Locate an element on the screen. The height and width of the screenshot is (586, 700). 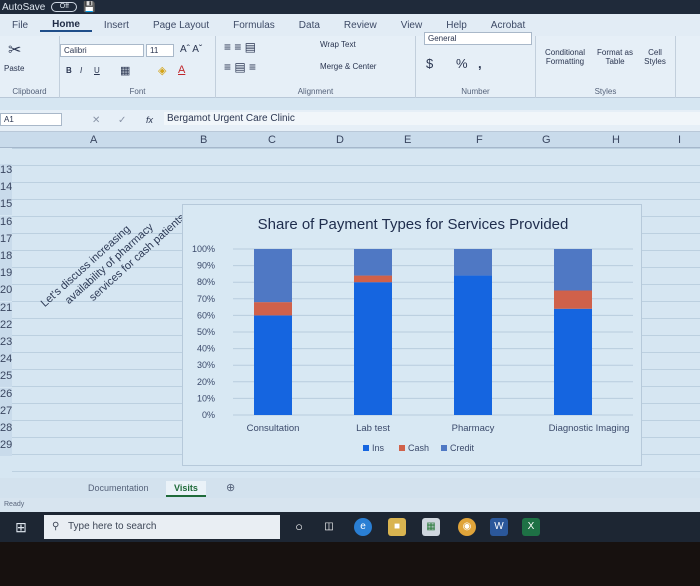
row-header: 25 is located at coordinates (6, 379).